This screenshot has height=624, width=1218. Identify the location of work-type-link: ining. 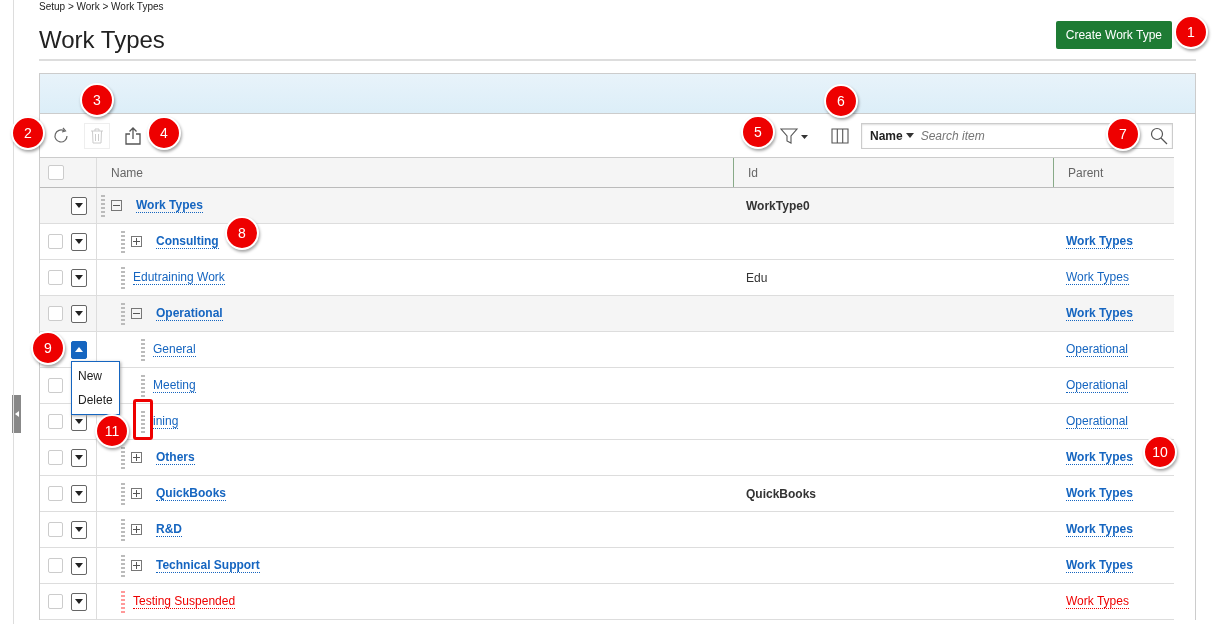
(166, 421).